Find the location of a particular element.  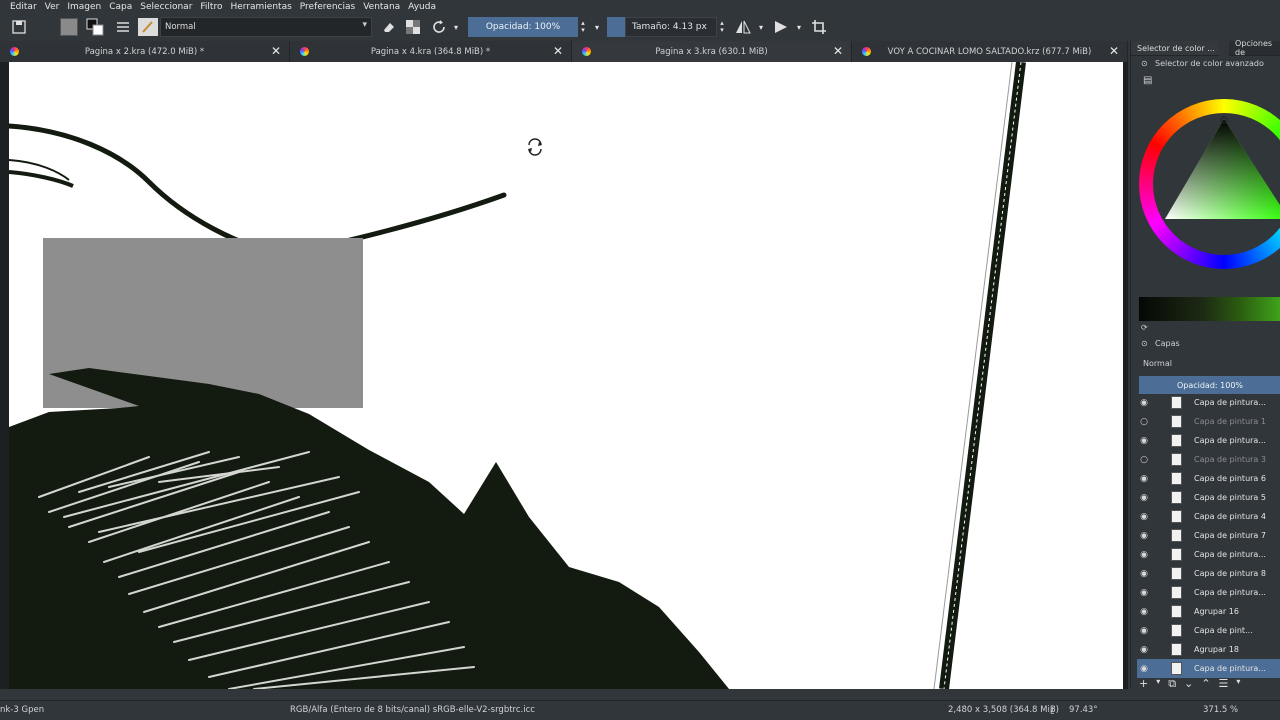

menu-herramientas: Herramientas is located at coordinates (260, 7).